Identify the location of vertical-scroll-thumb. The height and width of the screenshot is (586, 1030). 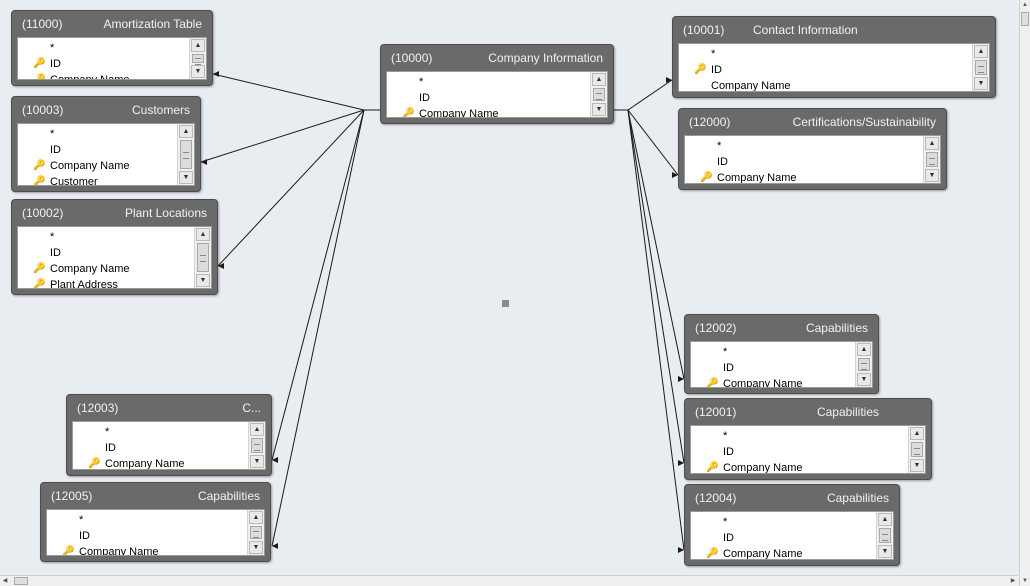
(1025, 19).